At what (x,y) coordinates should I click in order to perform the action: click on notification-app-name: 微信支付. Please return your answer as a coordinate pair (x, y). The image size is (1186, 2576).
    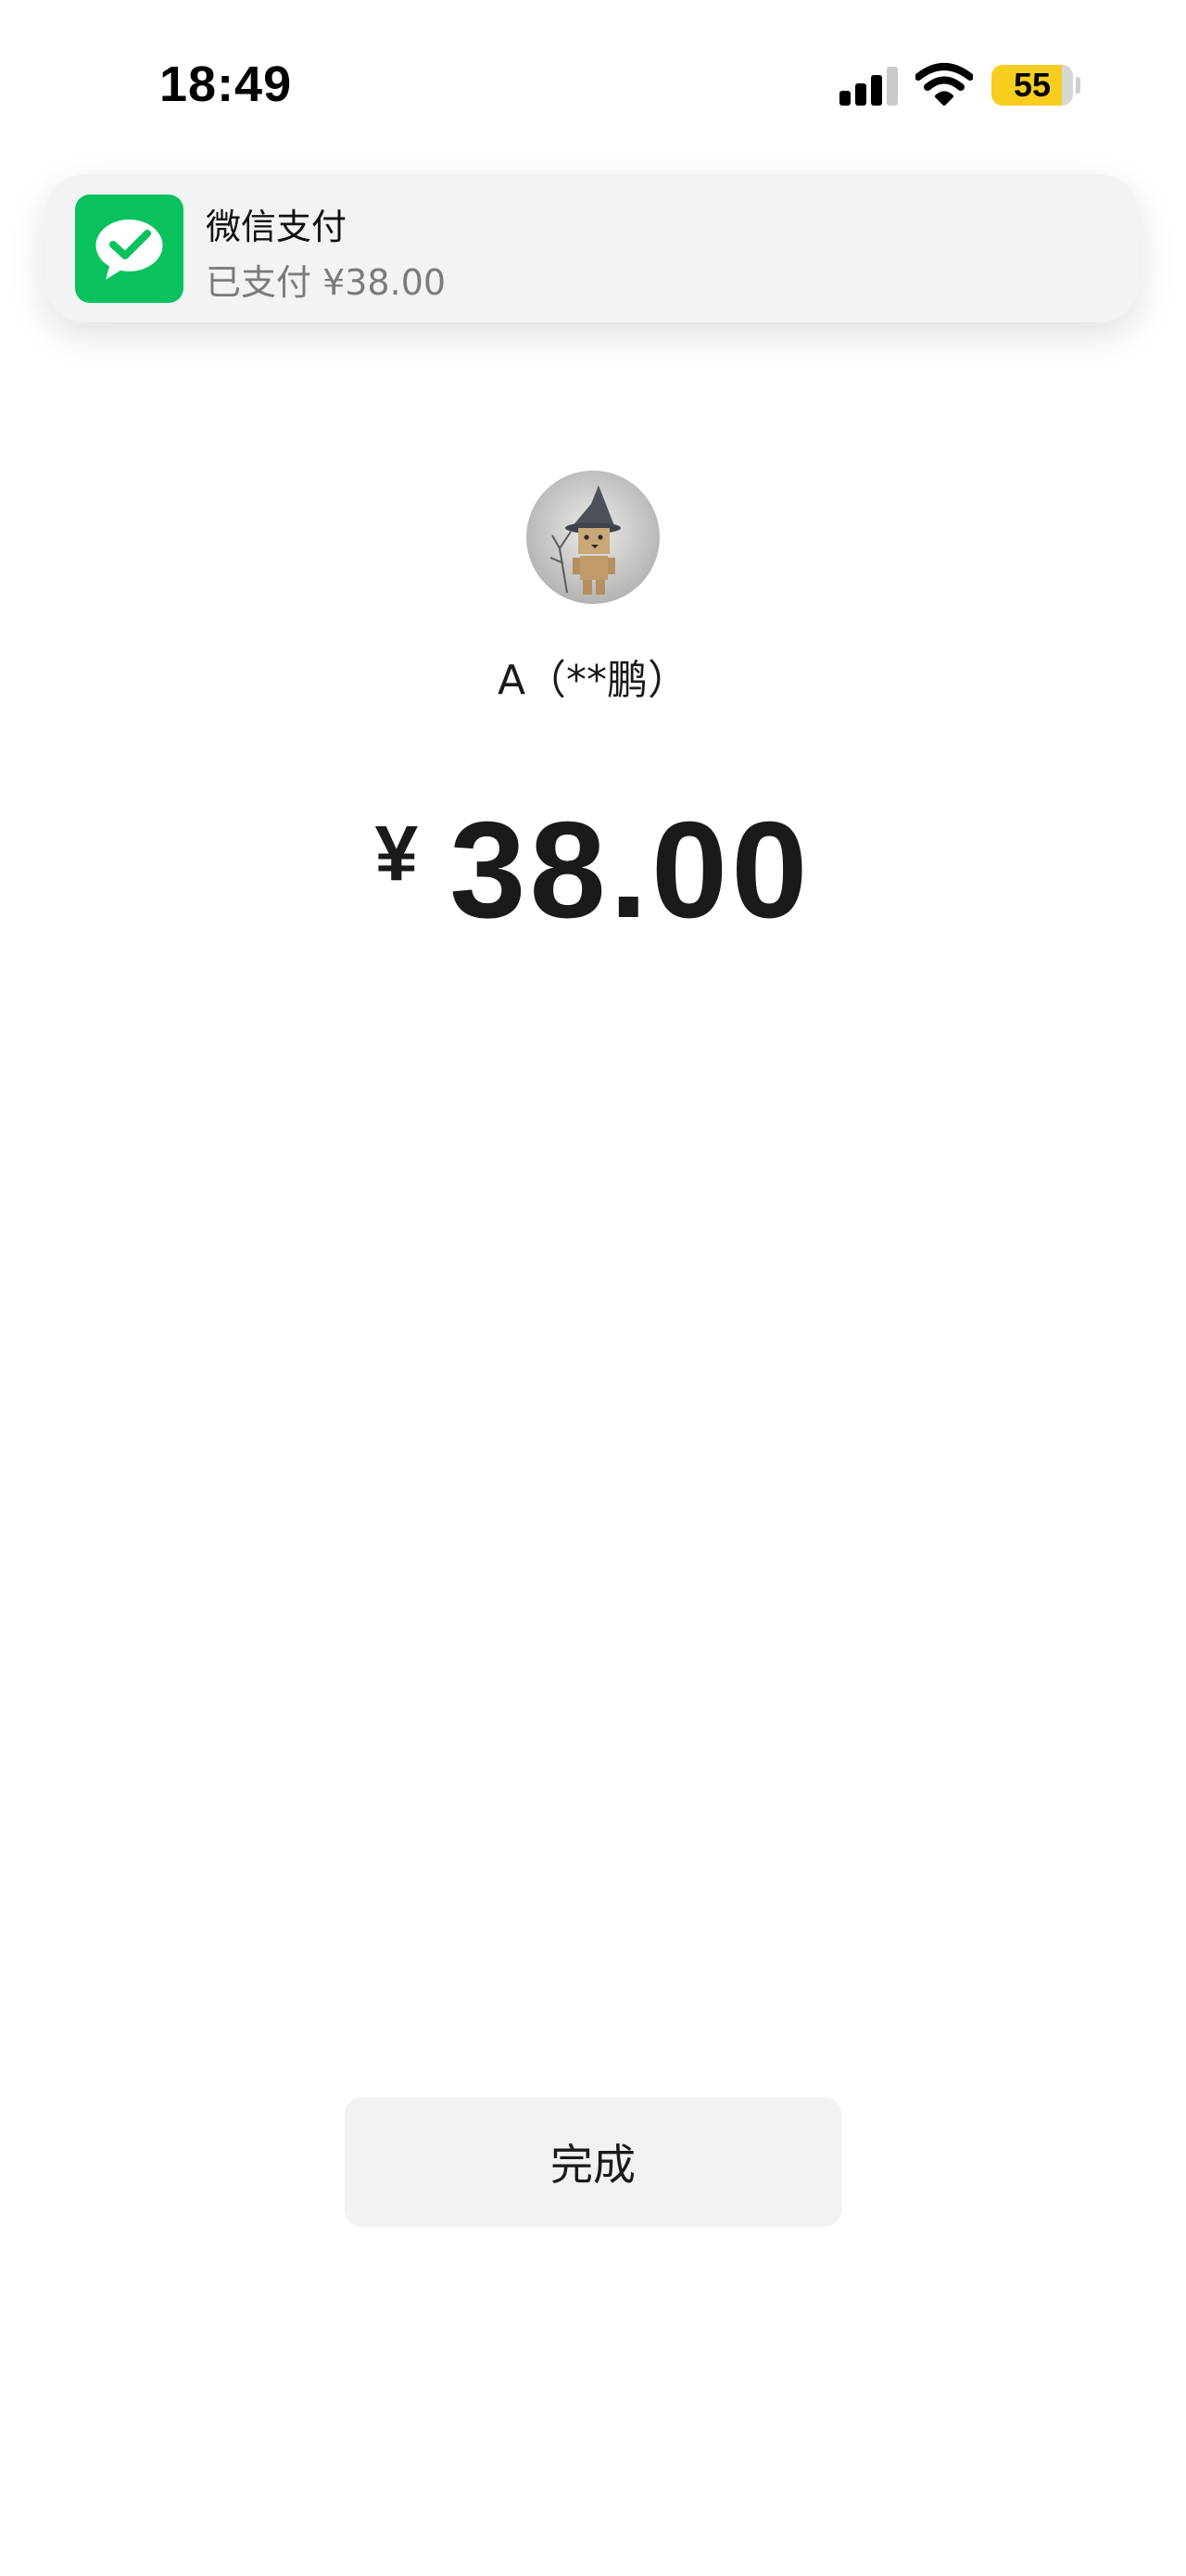
    Looking at the image, I should click on (276, 227).